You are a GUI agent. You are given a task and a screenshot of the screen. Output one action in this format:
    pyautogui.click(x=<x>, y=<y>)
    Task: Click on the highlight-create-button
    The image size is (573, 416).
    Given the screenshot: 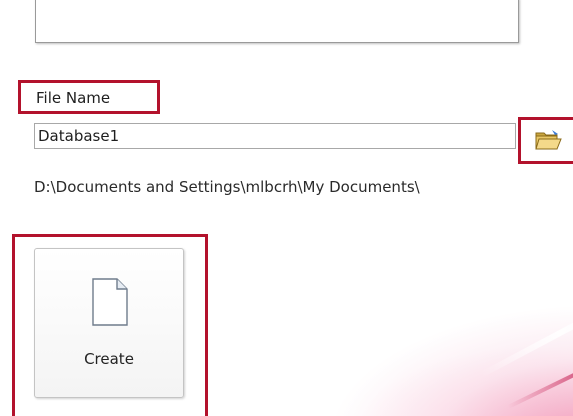 What is the action you would take?
    pyautogui.click(x=110, y=325)
    